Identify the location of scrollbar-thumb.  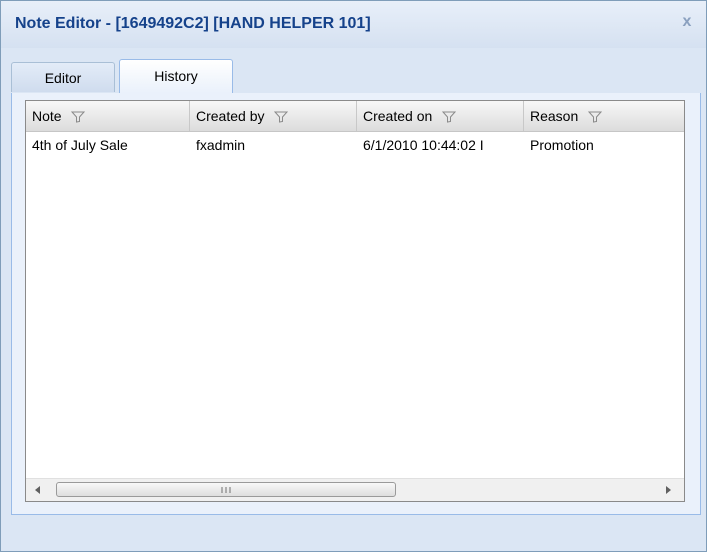
(226, 489).